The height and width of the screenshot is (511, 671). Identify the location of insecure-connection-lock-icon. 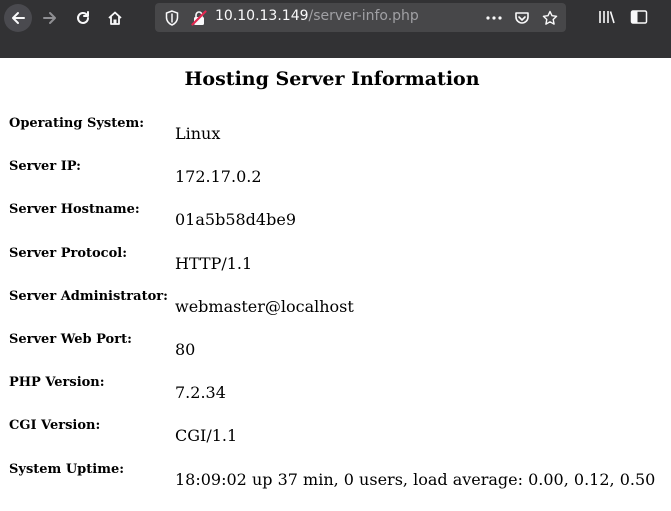
(199, 18).